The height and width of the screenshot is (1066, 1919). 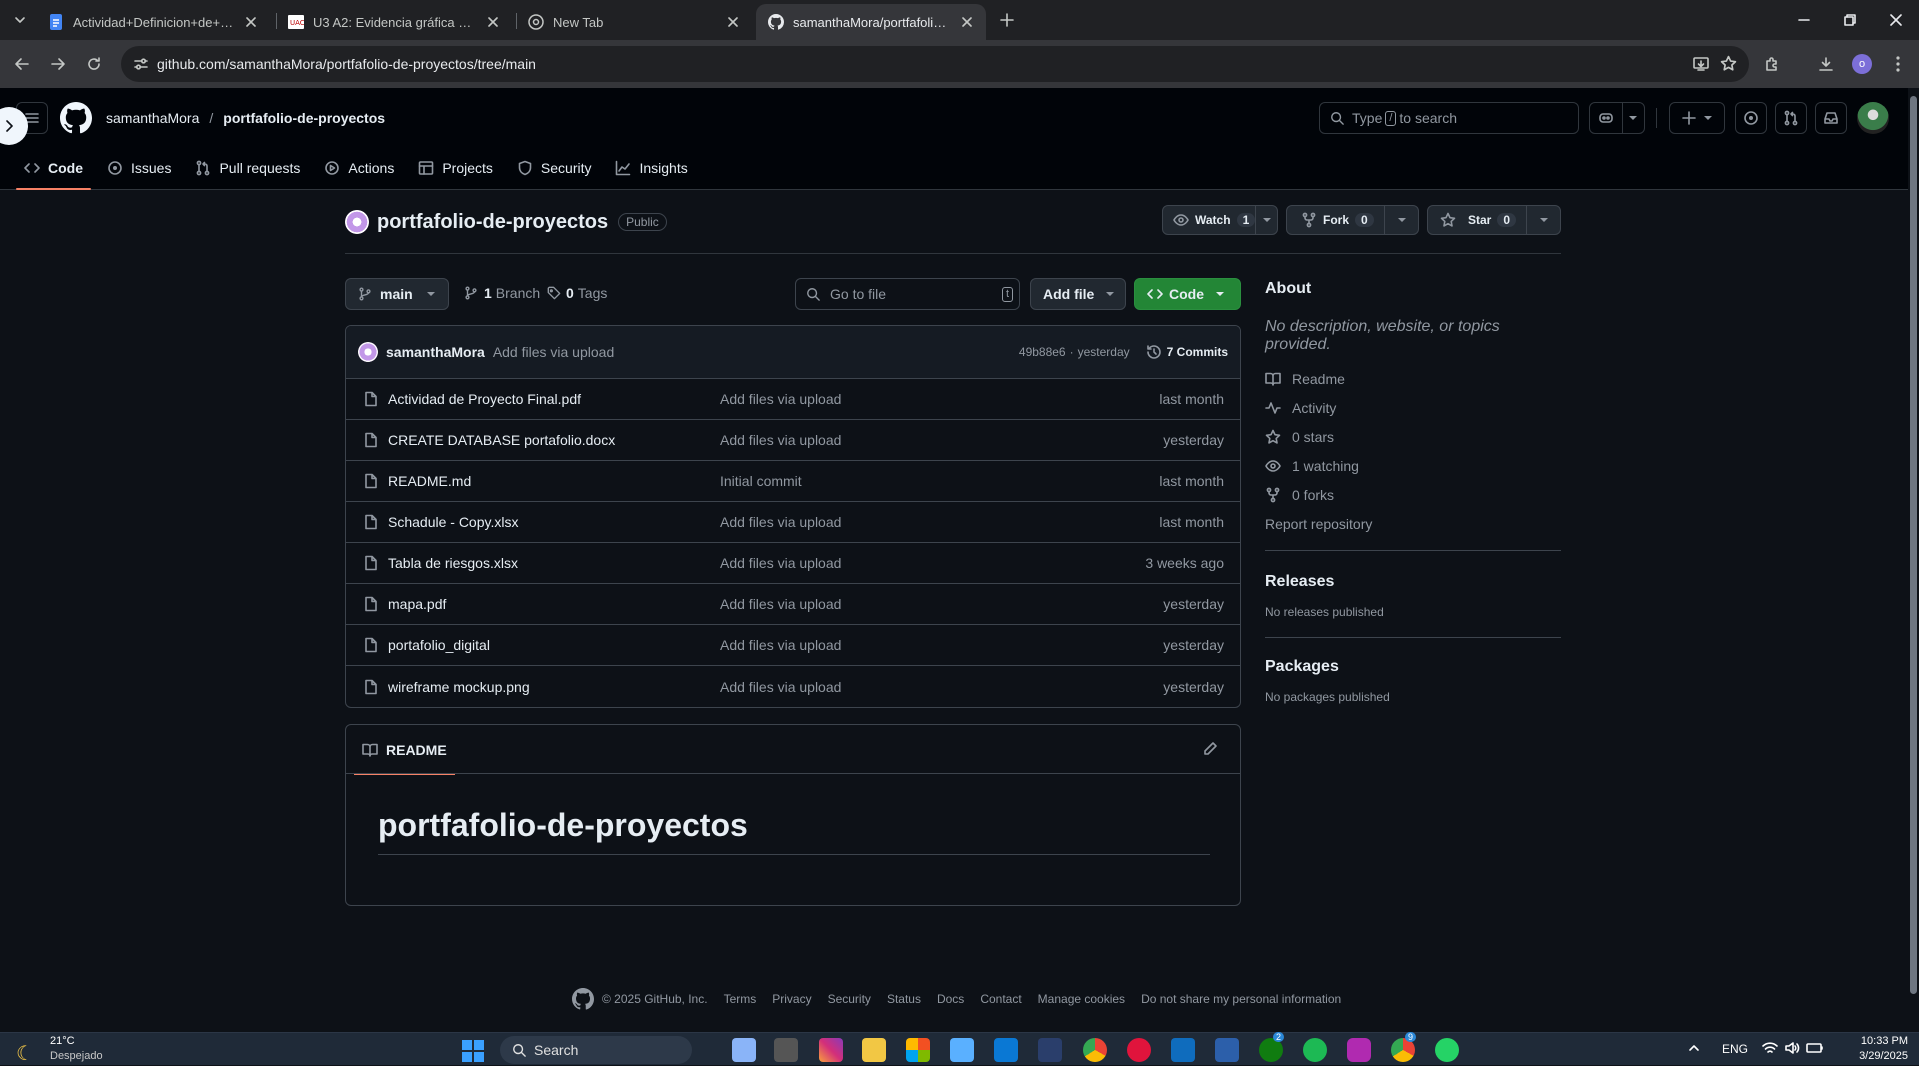 What do you see at coordinates (1042, 352) in the screenshot?
I see `commit-sha: 49b88e6` at bounding box center [1042, 352].